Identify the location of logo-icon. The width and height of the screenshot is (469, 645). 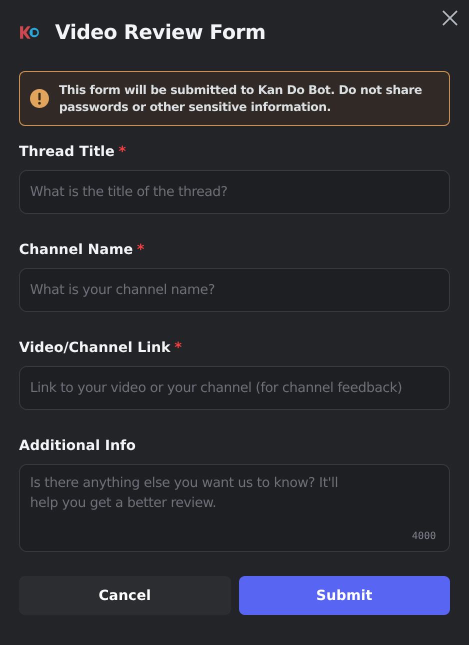
(29, 32).